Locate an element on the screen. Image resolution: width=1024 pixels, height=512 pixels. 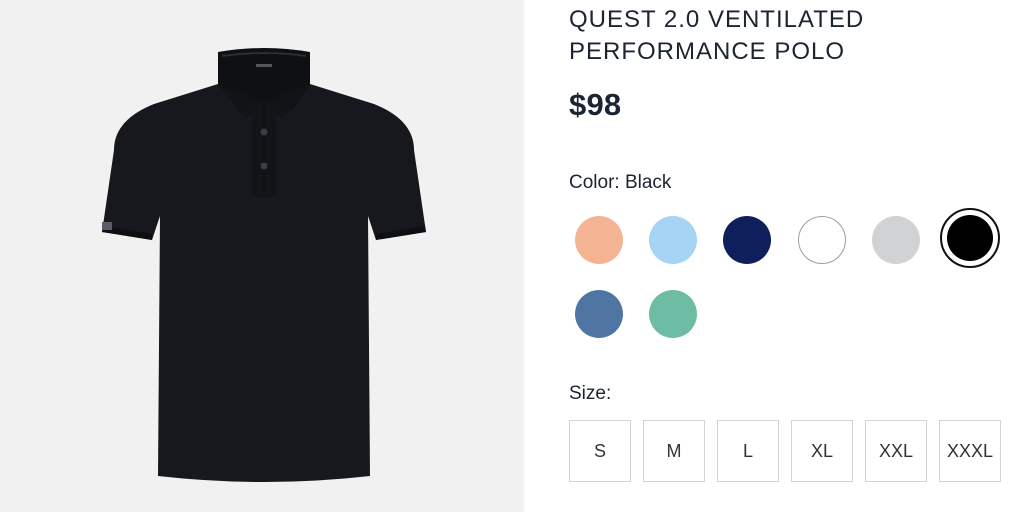
color-swatch-peach is located at coordinates (599, 240).